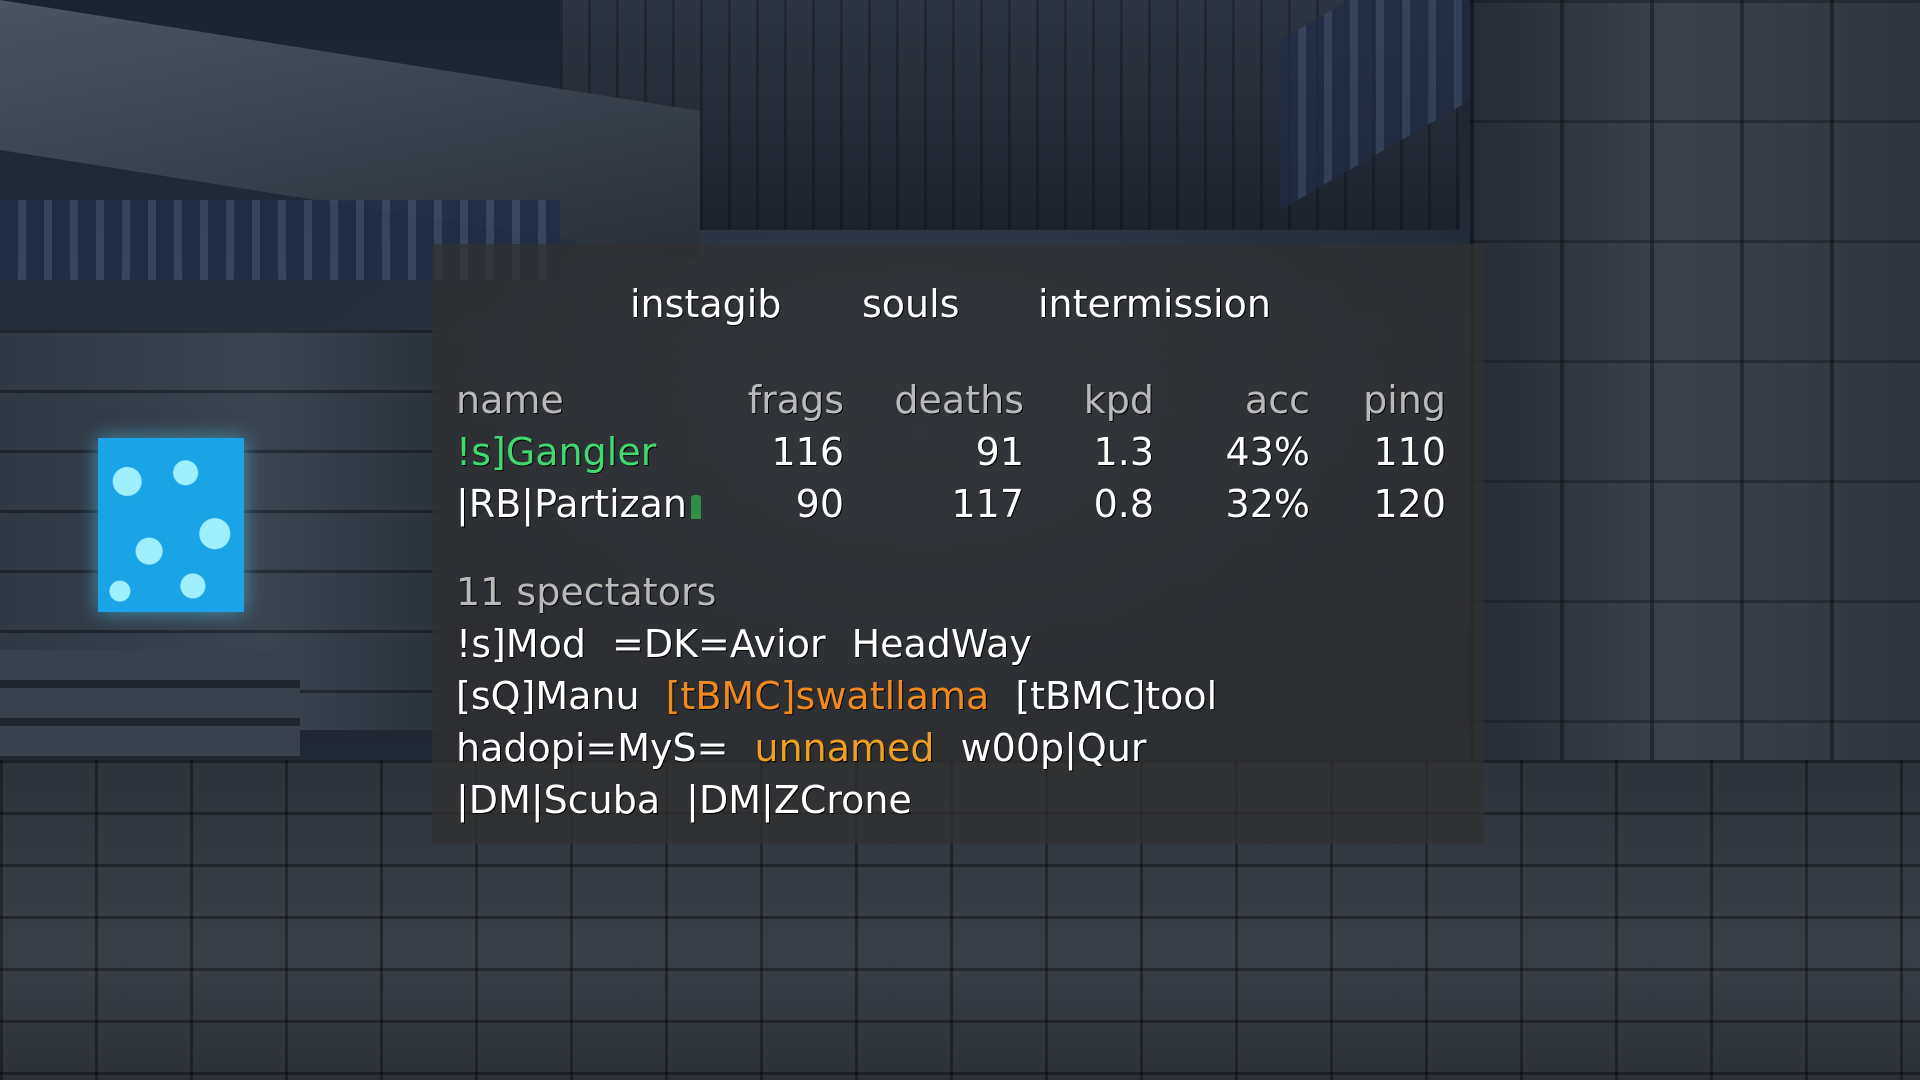 The height and width of the screenshot is (1080, 1920). I want to click on spectator-name: !s]Mod, so click(521, 644).